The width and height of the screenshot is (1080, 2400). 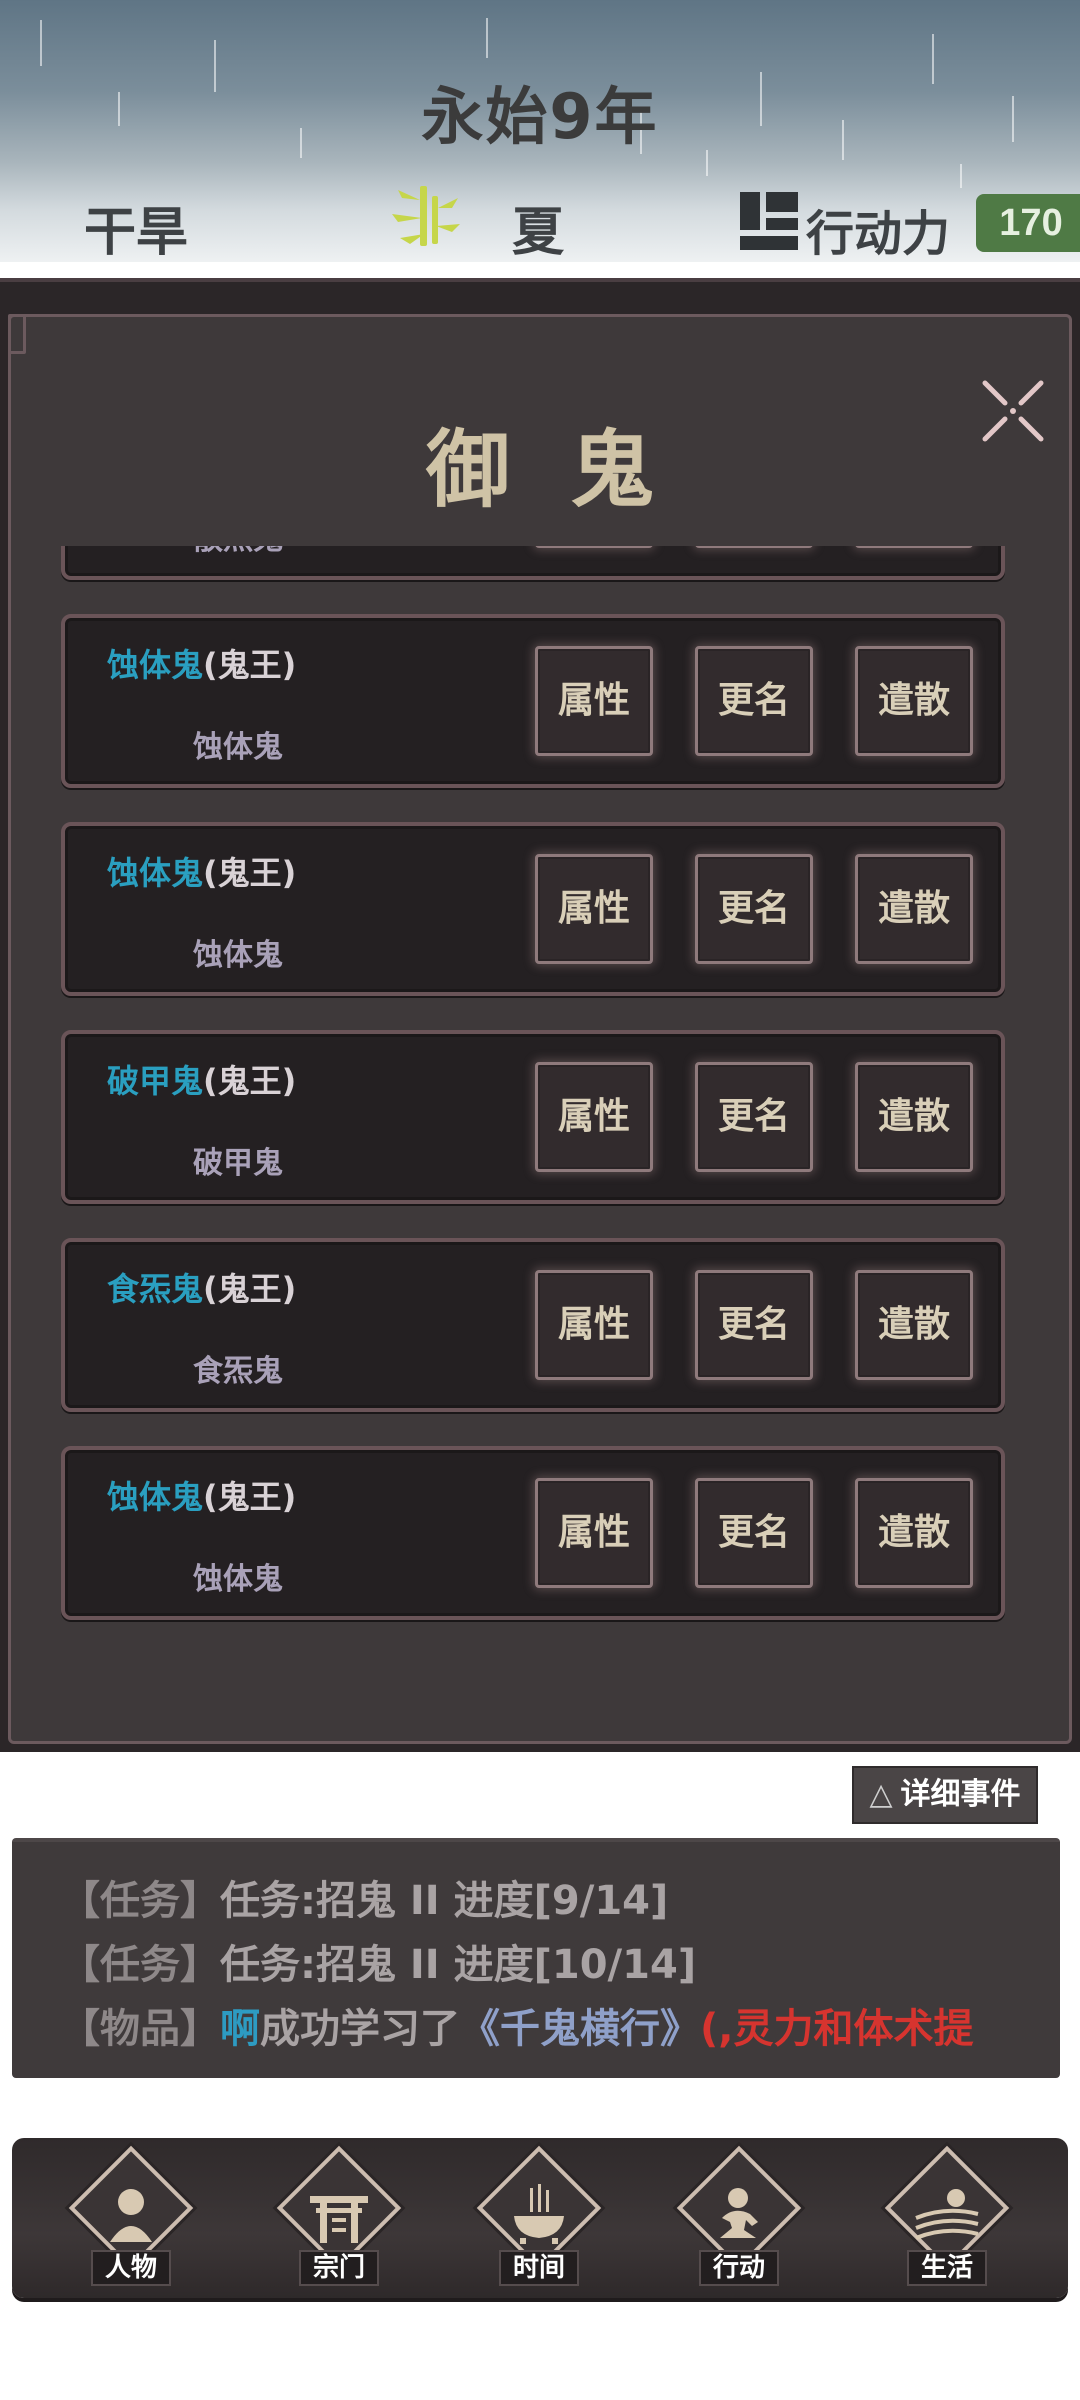 What do you see at coordinates (580, 2029) in the screenshot?
I see `log-book-title: 《千鬼横行》` at bounding box center [580, 2029].